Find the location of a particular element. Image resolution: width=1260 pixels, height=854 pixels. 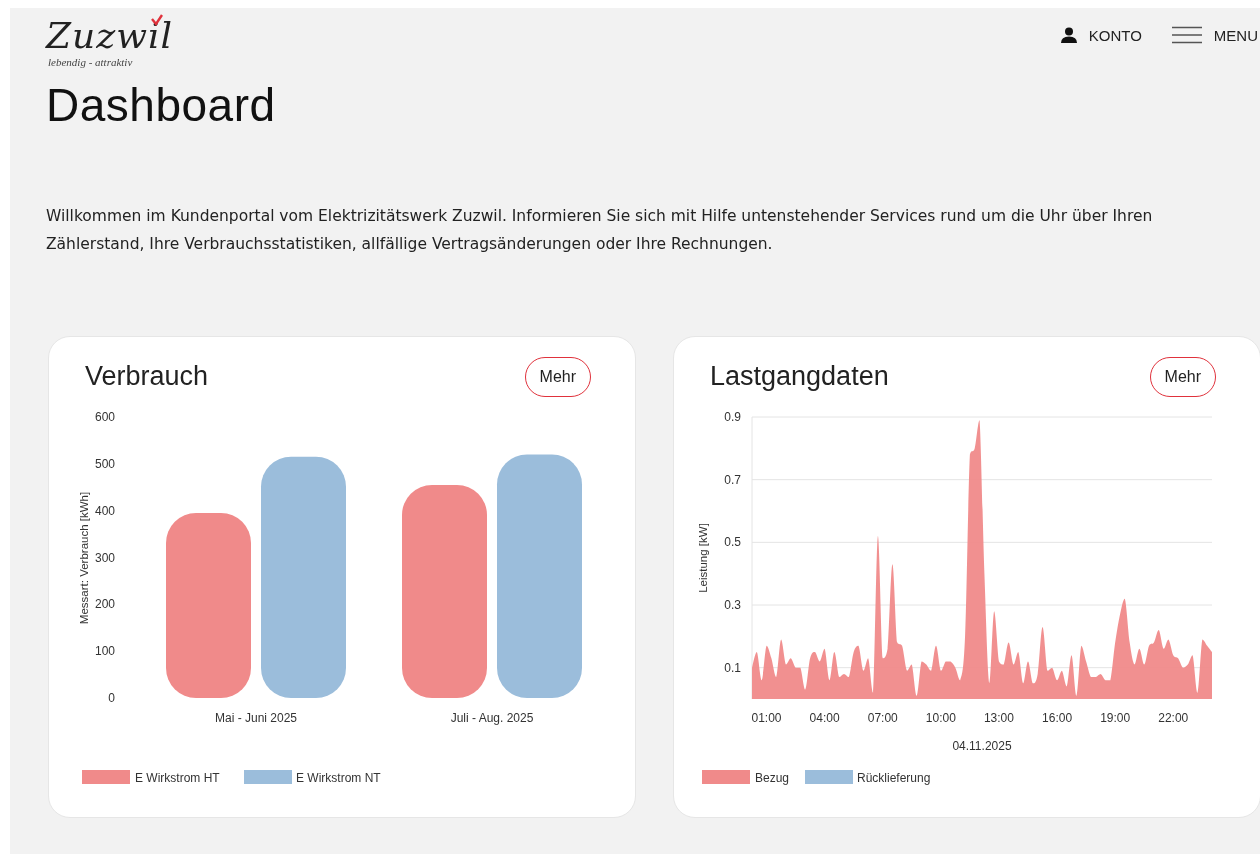

account-link: KONTO is located at coordinates (1101, 35).